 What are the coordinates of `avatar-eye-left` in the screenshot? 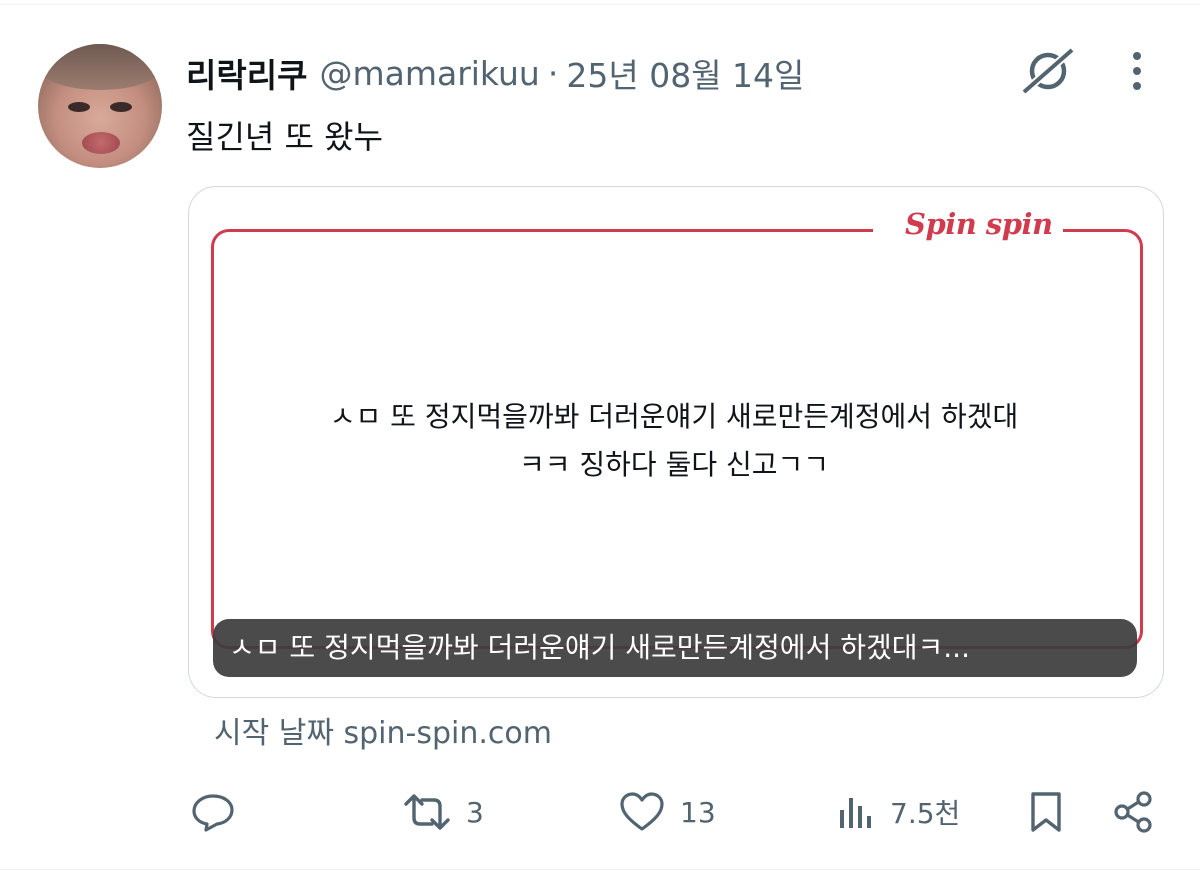 It's located at (79, 107).